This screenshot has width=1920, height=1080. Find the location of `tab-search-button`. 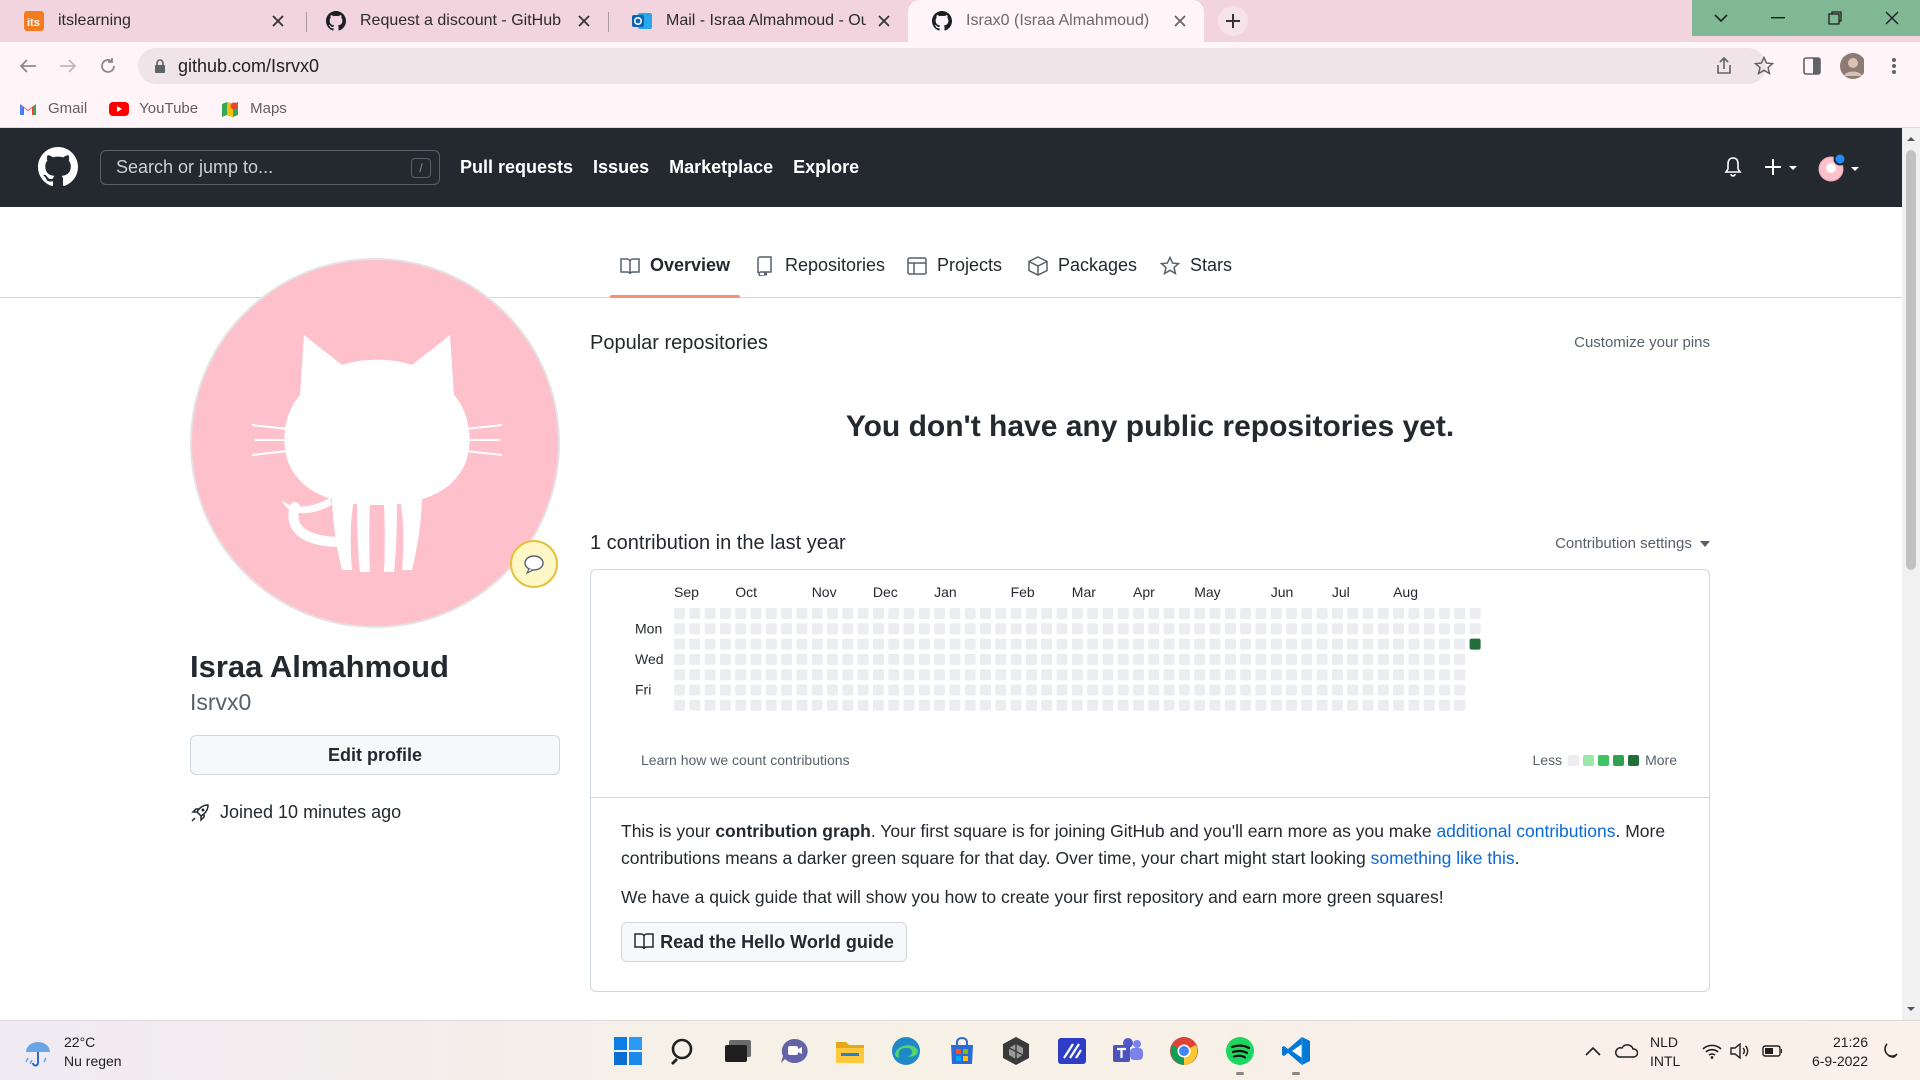

tab-search-button is located at coordinates (1720, 18).